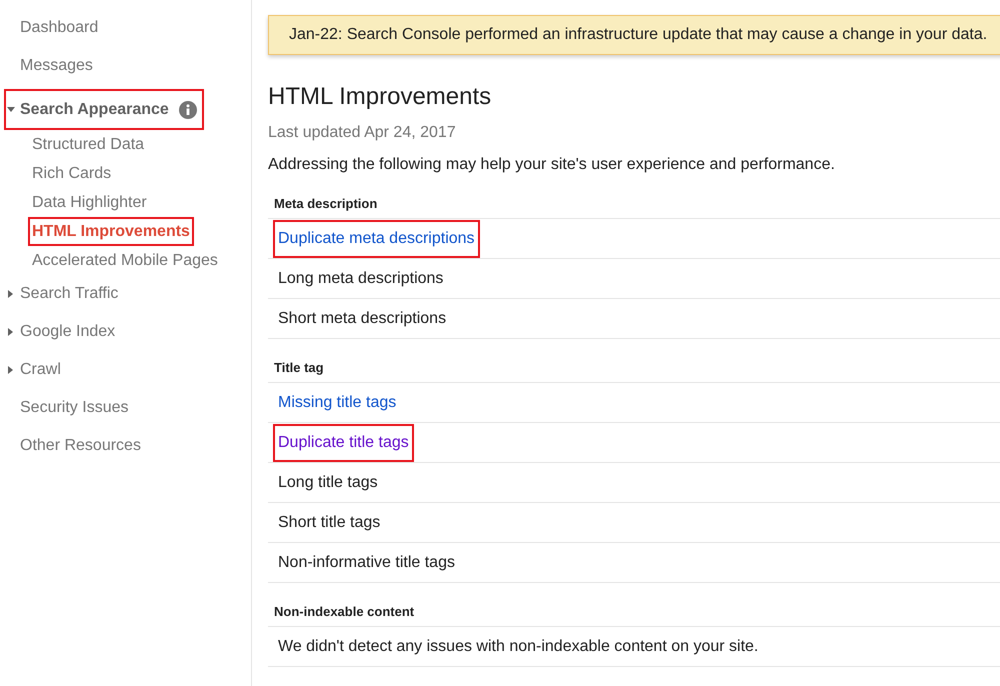  I want to click on section-heading: Meta description, so click(326, 203).